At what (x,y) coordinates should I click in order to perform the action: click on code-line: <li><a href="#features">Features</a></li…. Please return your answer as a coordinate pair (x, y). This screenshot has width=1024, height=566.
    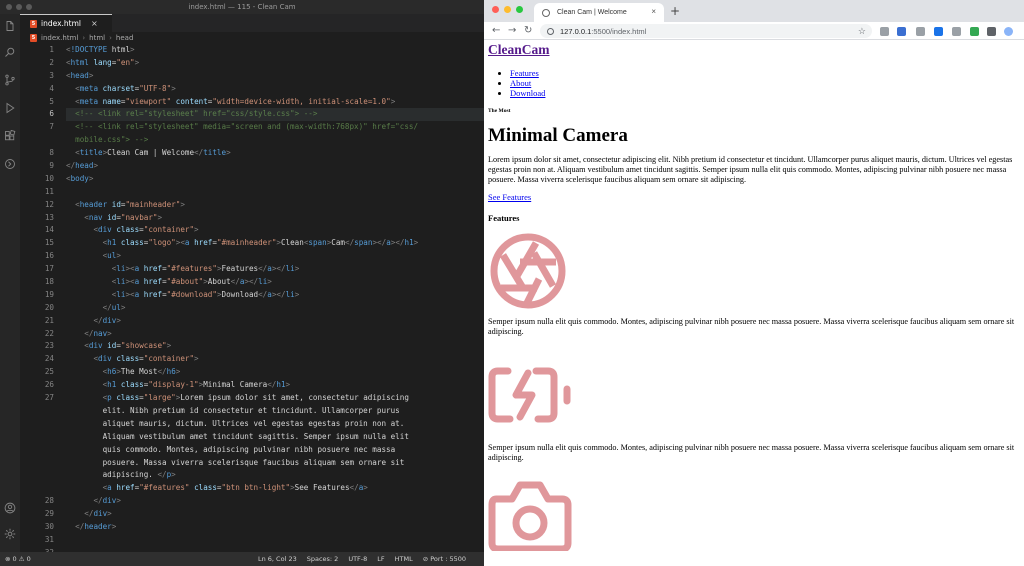
    Looking at the image, I should click on (275, 269).